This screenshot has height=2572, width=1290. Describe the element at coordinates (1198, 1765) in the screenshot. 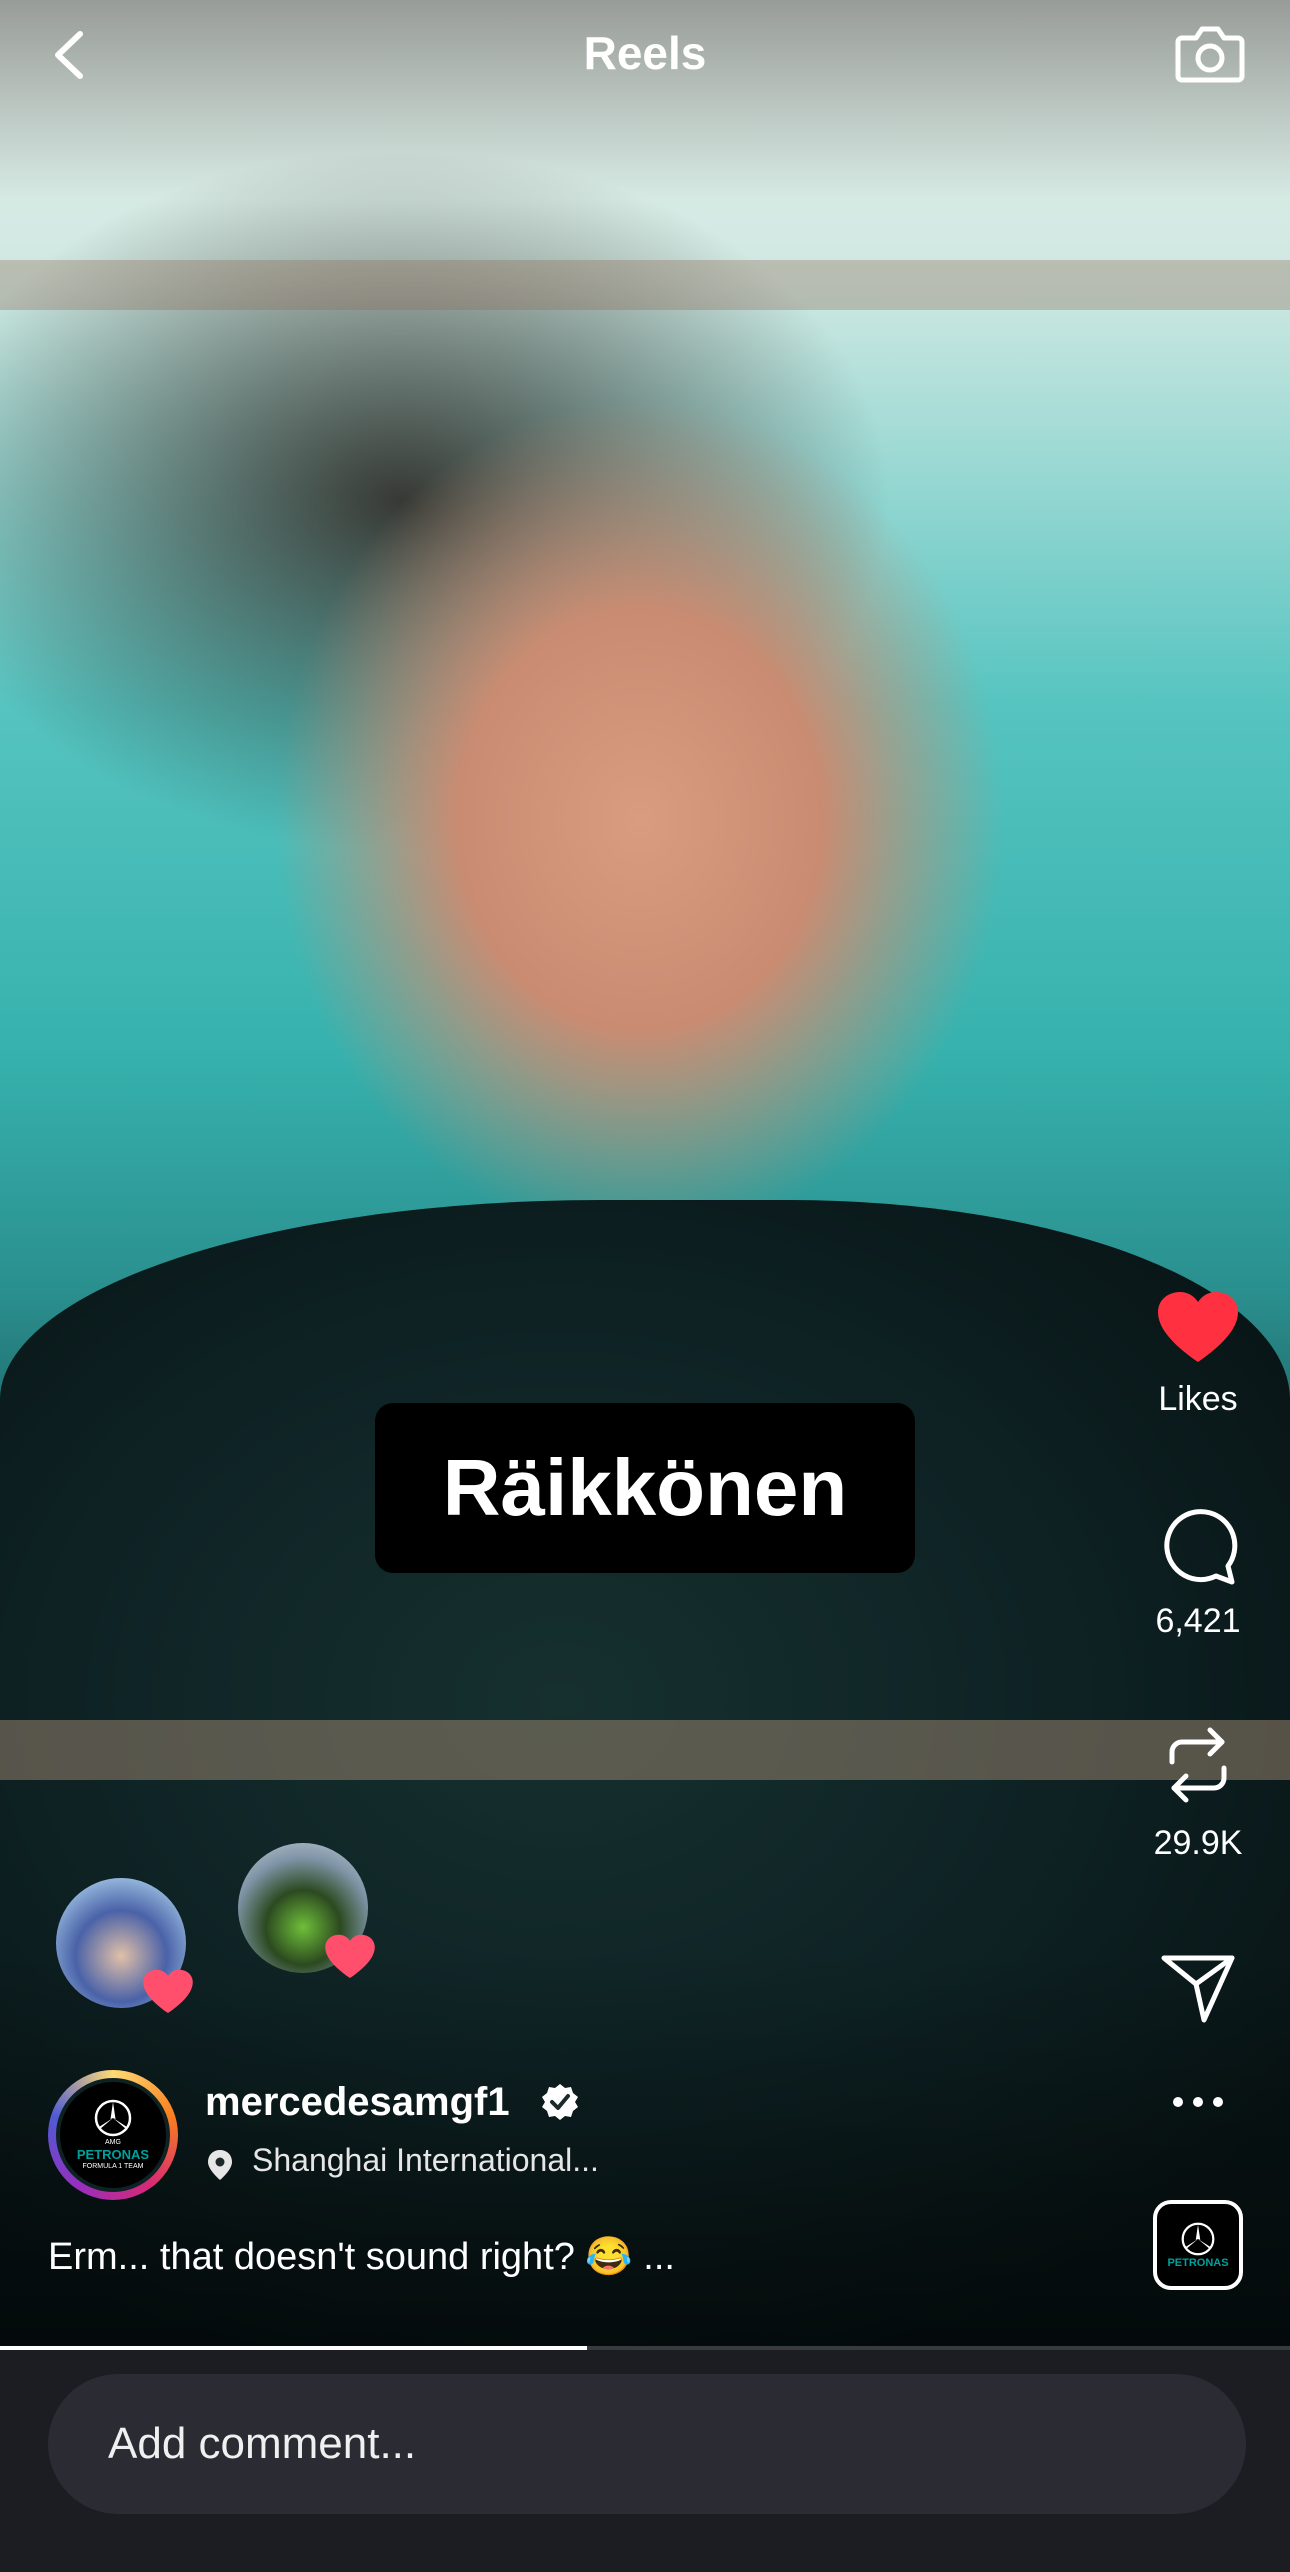

I see `repost-icon` at that location.